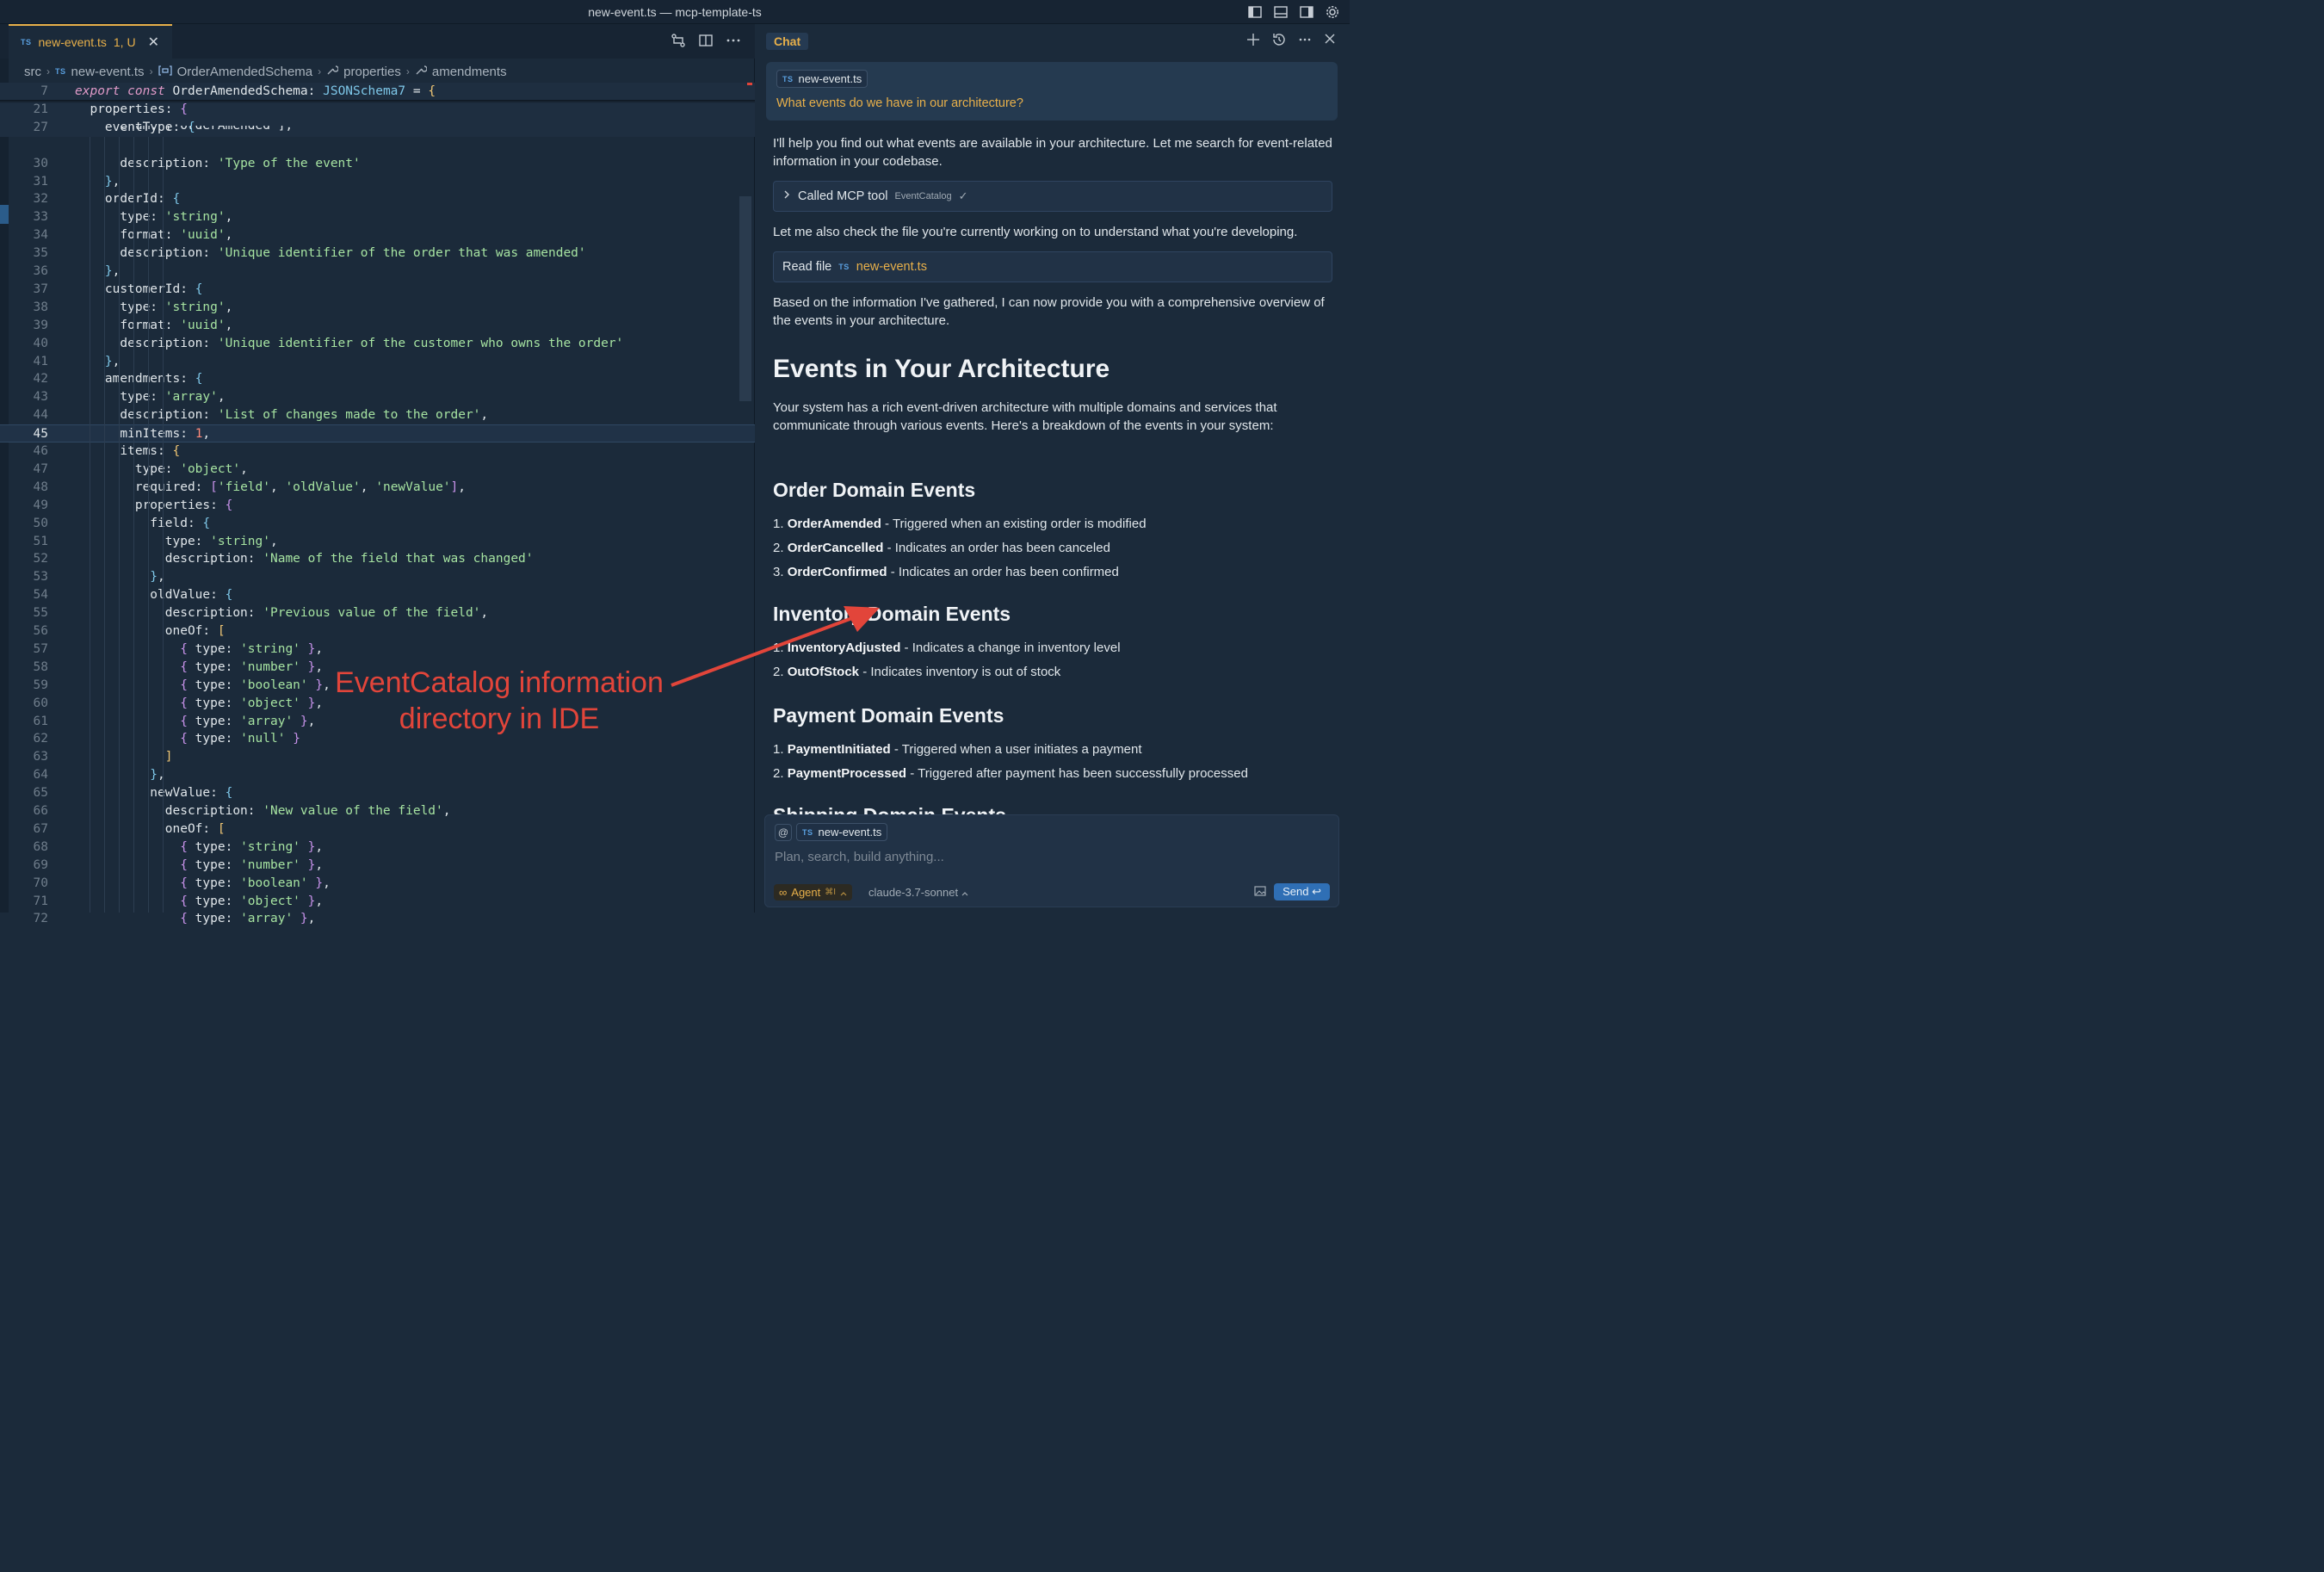 Image resolution: width=2324 pixels, height=1572 pixels. I want to click on breadcrumb-amendments: amendments, so click(469, 72).